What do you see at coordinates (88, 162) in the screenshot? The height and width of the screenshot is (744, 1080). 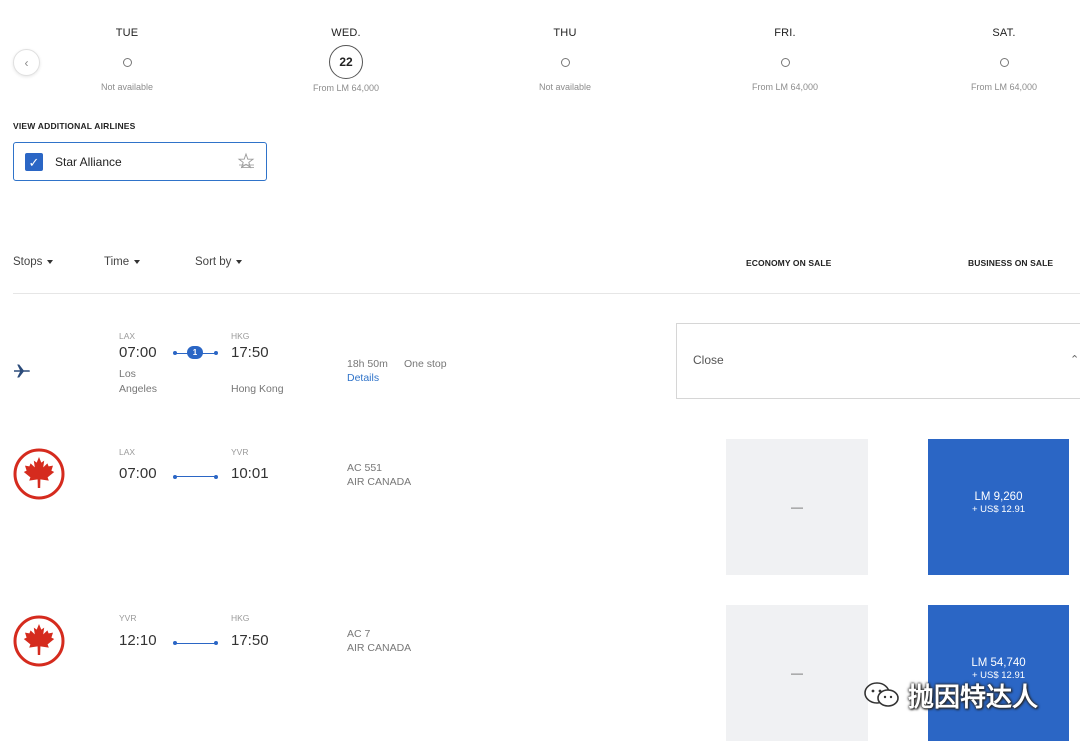 I see `alliance-label: Star Alliance` at bounding box center [88, 162].